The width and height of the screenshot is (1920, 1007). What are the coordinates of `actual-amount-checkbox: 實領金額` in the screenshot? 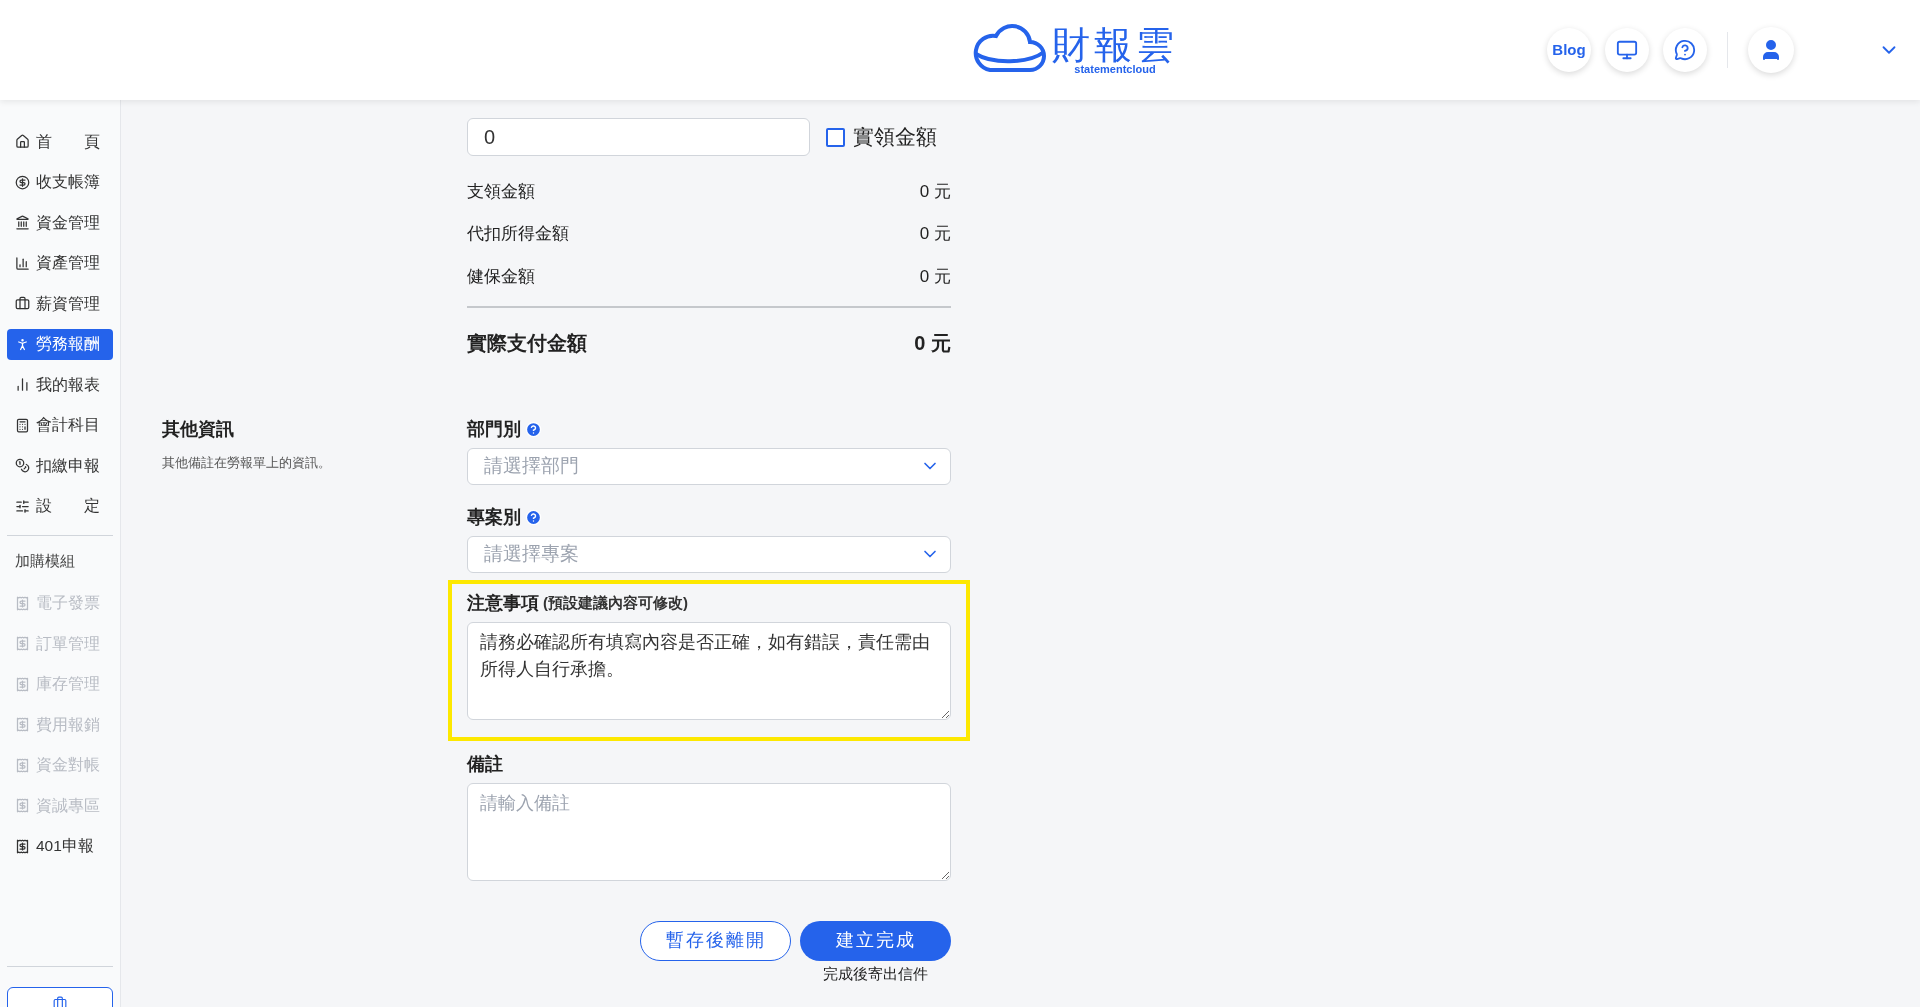 It's located at (881, 137).